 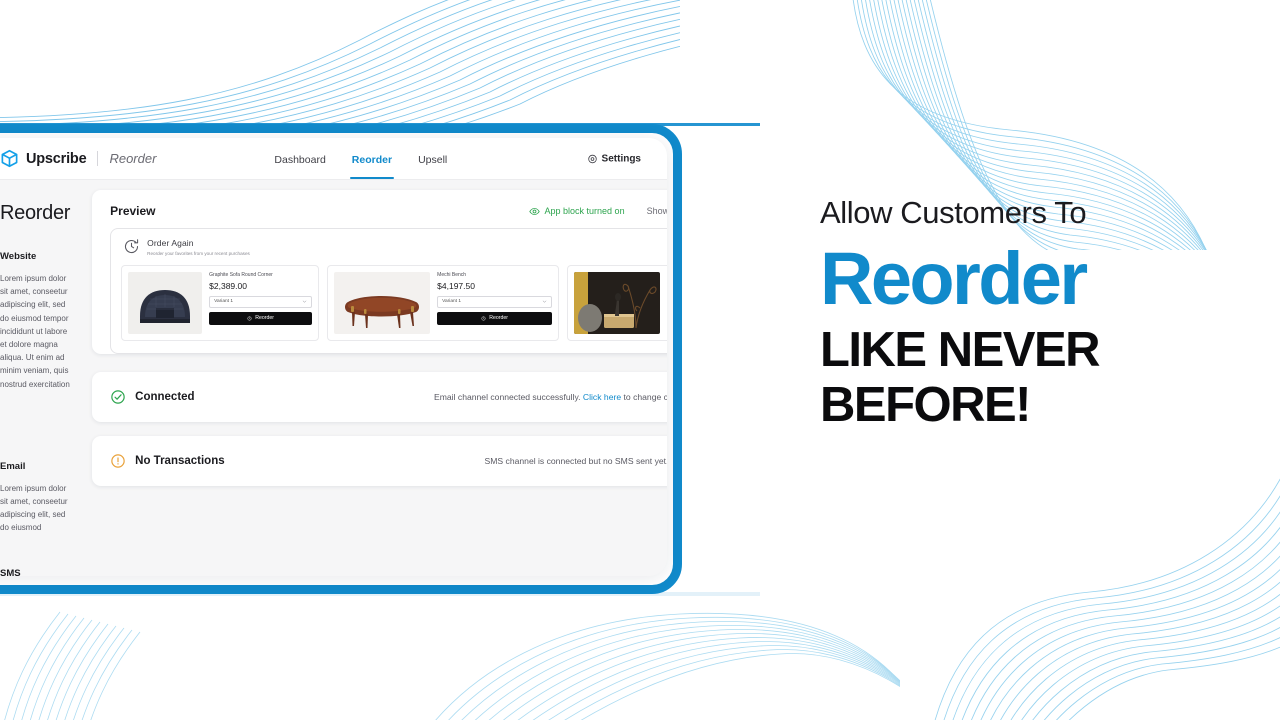 I want to click on preview-card-header: Preview App block turned on Showing on, so click(x=379, y=209).